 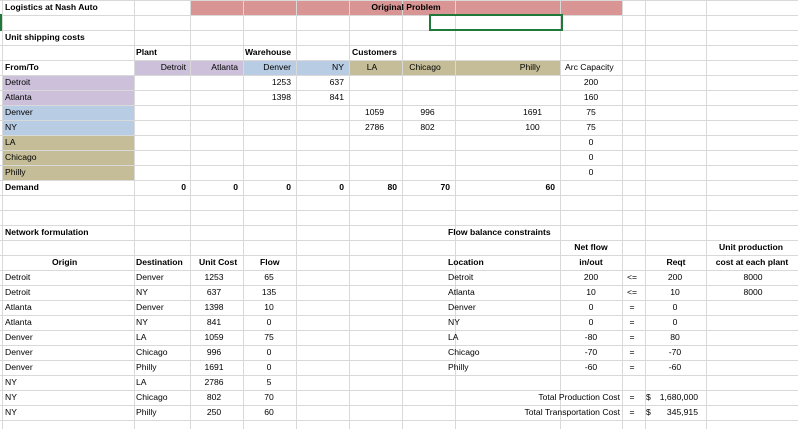 What do you see at coordinates (18, 82) in the screenshot?
I see `cost-row-label: Detroit` at bounding box center [18, 82].